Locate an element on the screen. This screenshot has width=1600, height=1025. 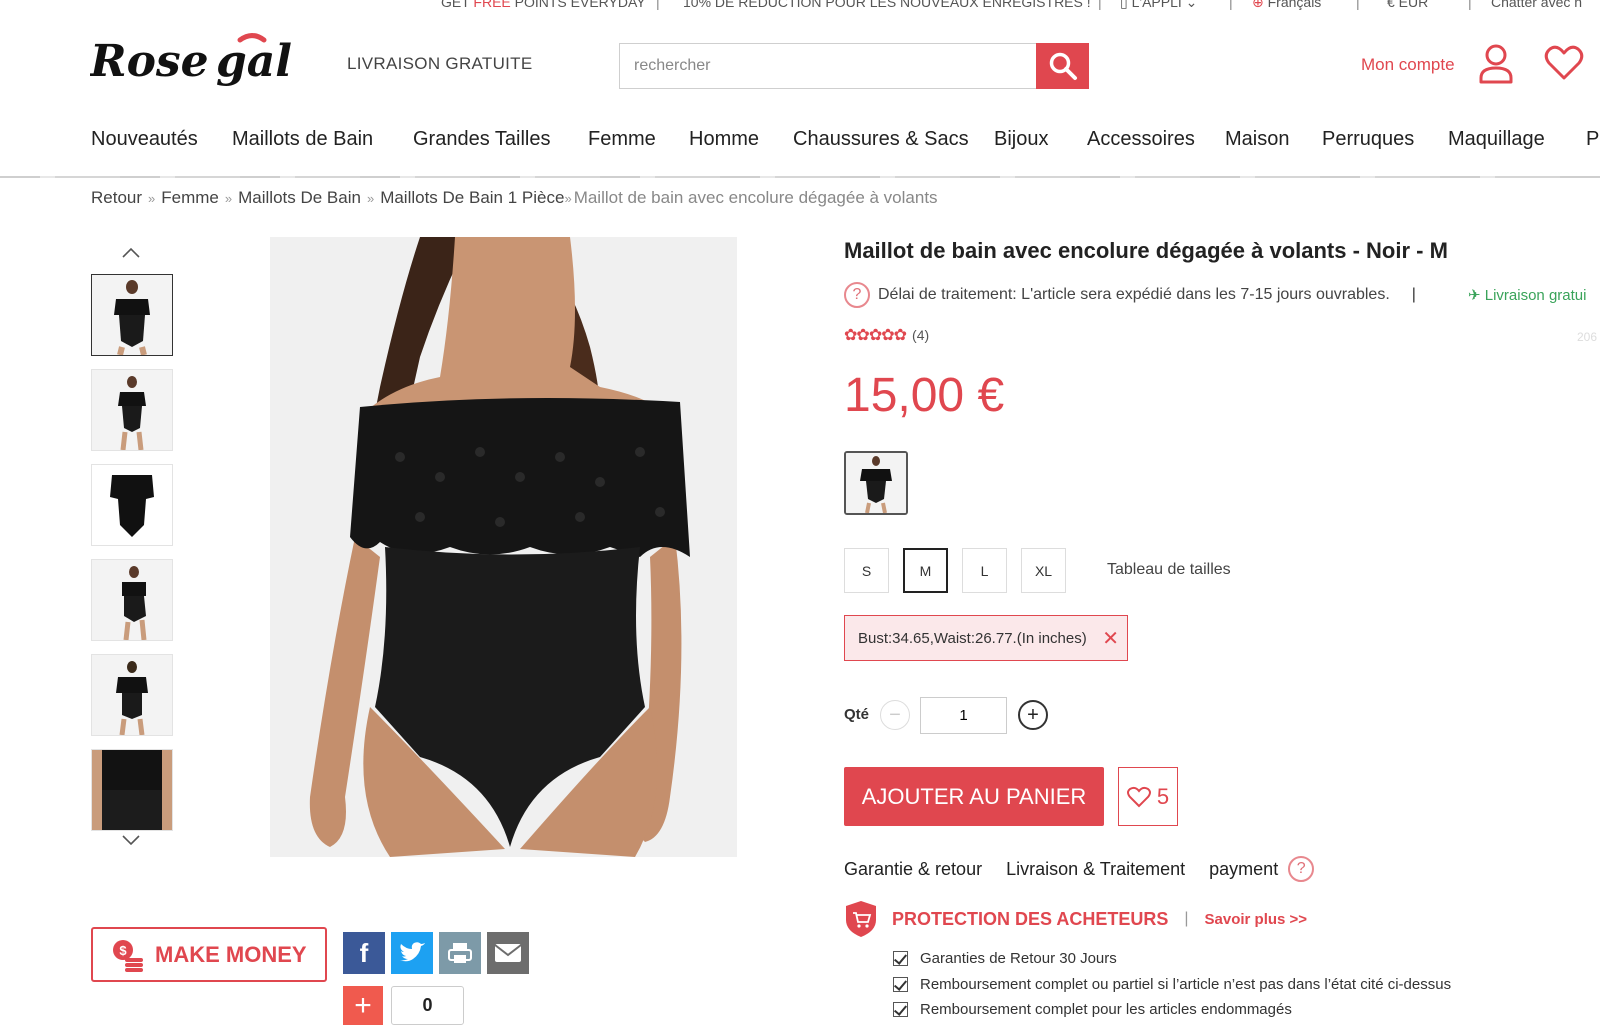
nav-item-men: Homme is located at coordinates (724, 139).